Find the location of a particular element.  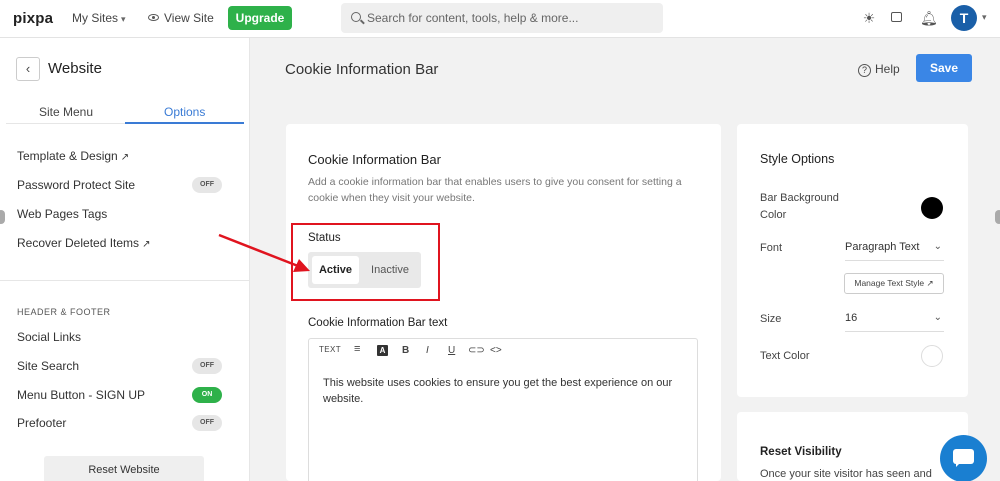

help-link: ? Help is located at coordinates (879, 69).